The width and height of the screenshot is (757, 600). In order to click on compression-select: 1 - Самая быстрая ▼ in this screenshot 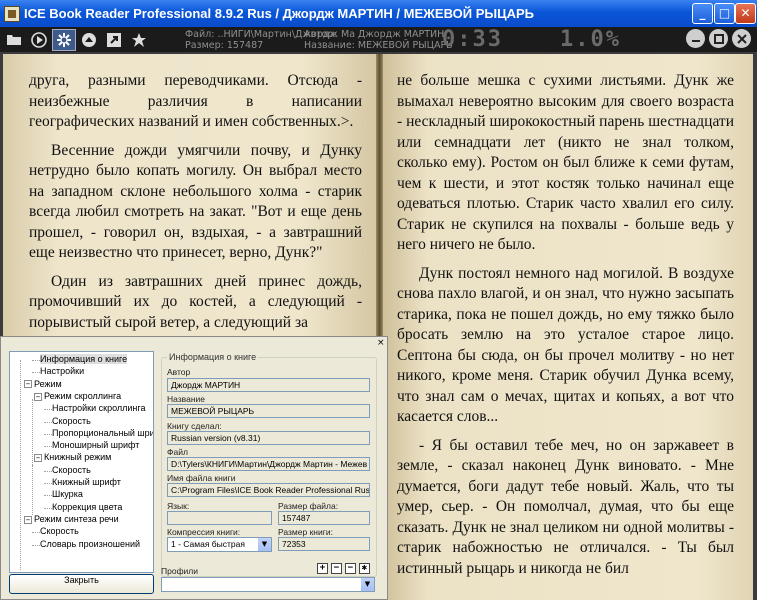, I will do `click(219, 544)`.